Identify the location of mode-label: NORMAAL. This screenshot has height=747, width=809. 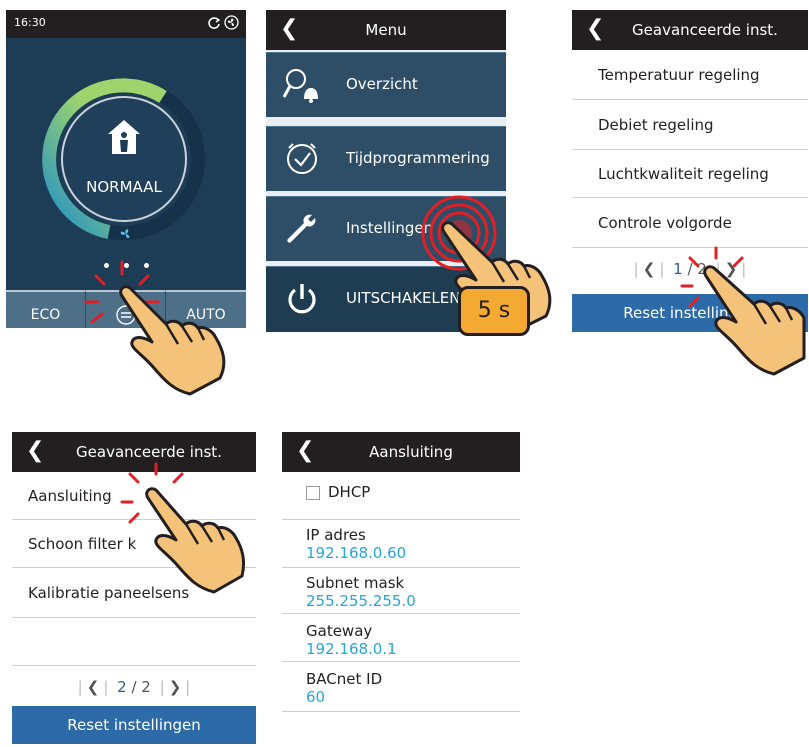
(124, 187).